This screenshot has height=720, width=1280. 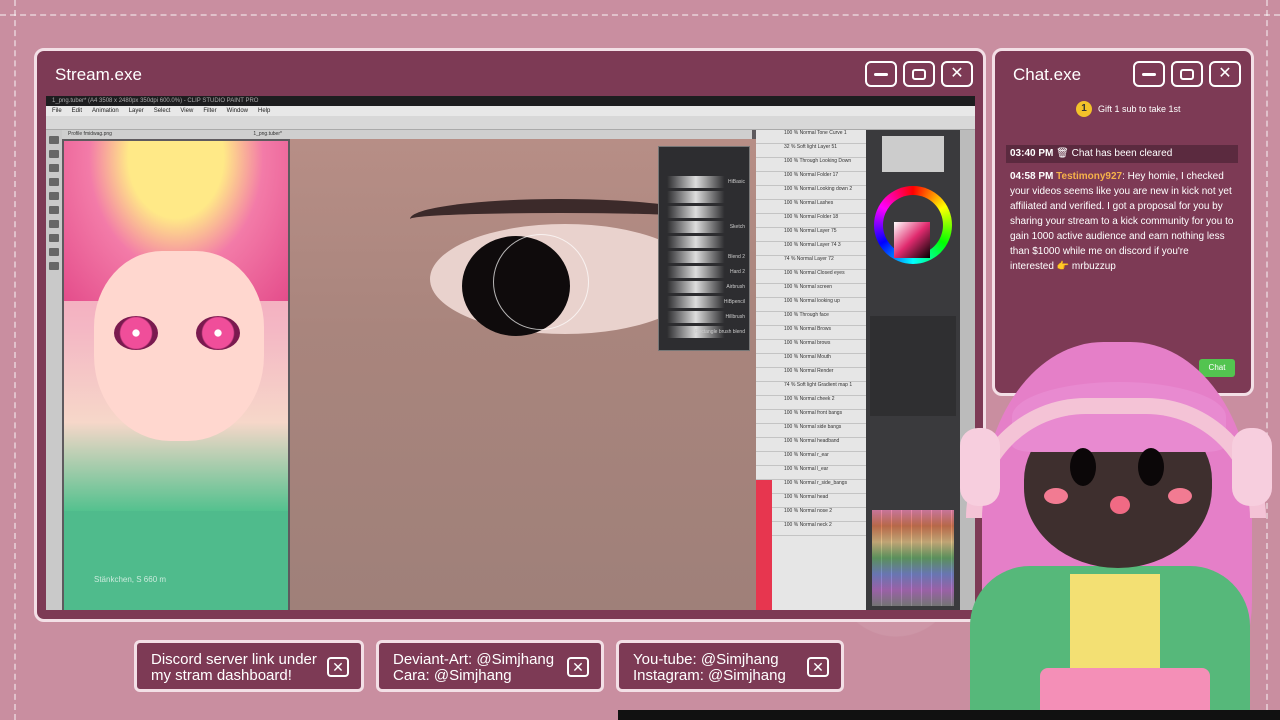 What do you see at coordinates (57, 111) in the screenshot?
I see `menu-file: File` at bounding box center [57, 111].